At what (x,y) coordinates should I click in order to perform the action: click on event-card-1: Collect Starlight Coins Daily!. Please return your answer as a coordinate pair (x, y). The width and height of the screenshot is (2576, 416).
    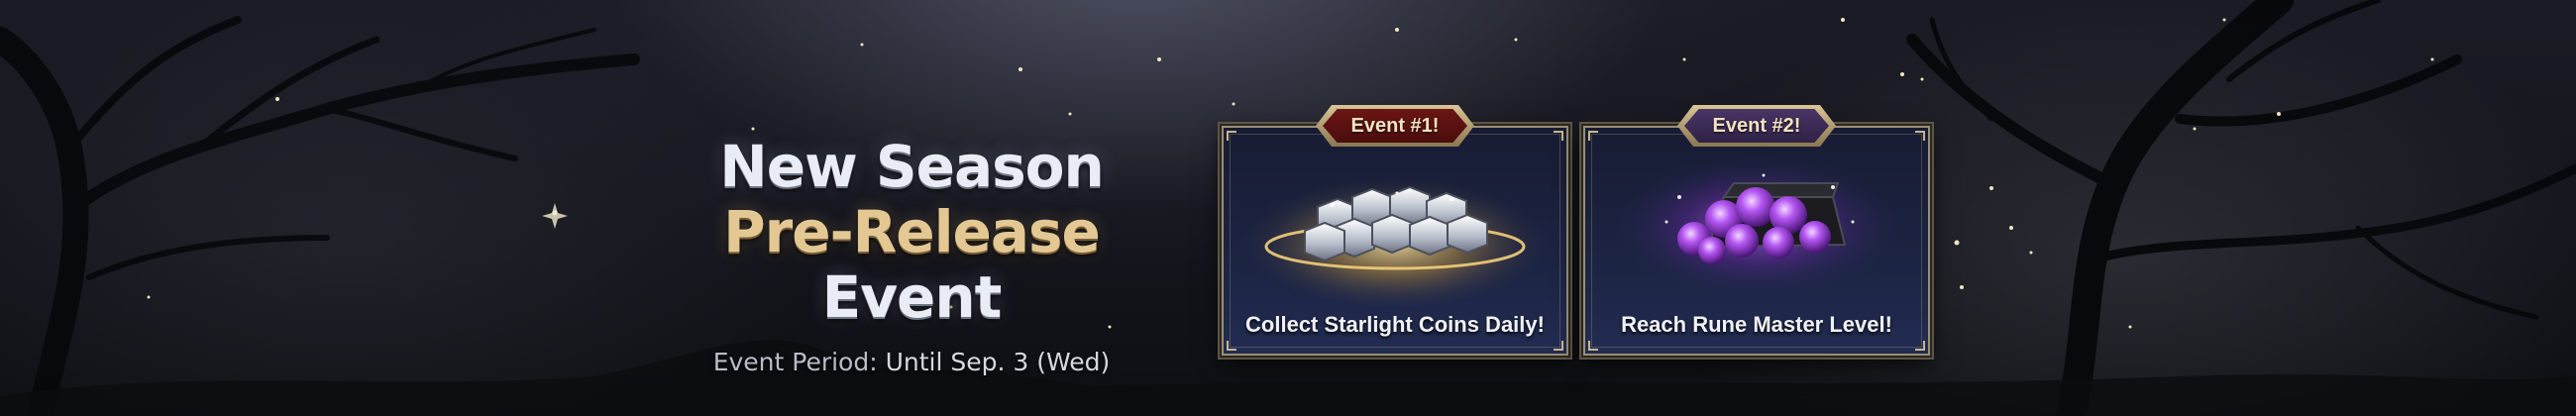
    Looking at the image, I should click on (1395, 241).